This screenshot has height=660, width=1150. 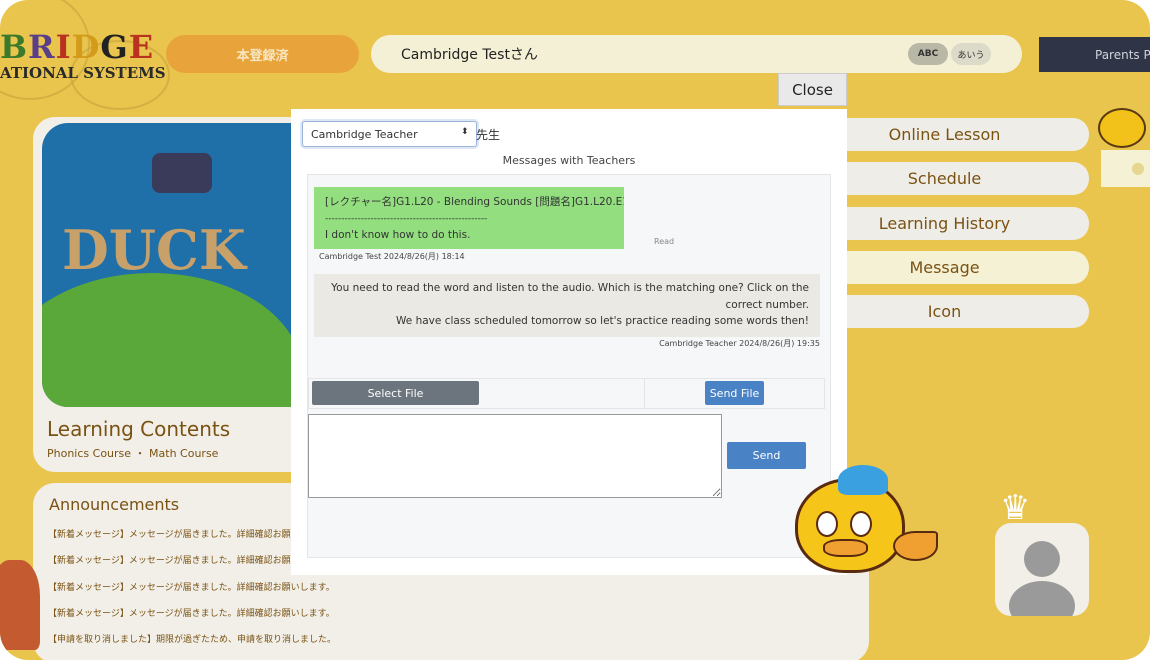 I want to click on read-status: Read, so click(x=664, y=241).